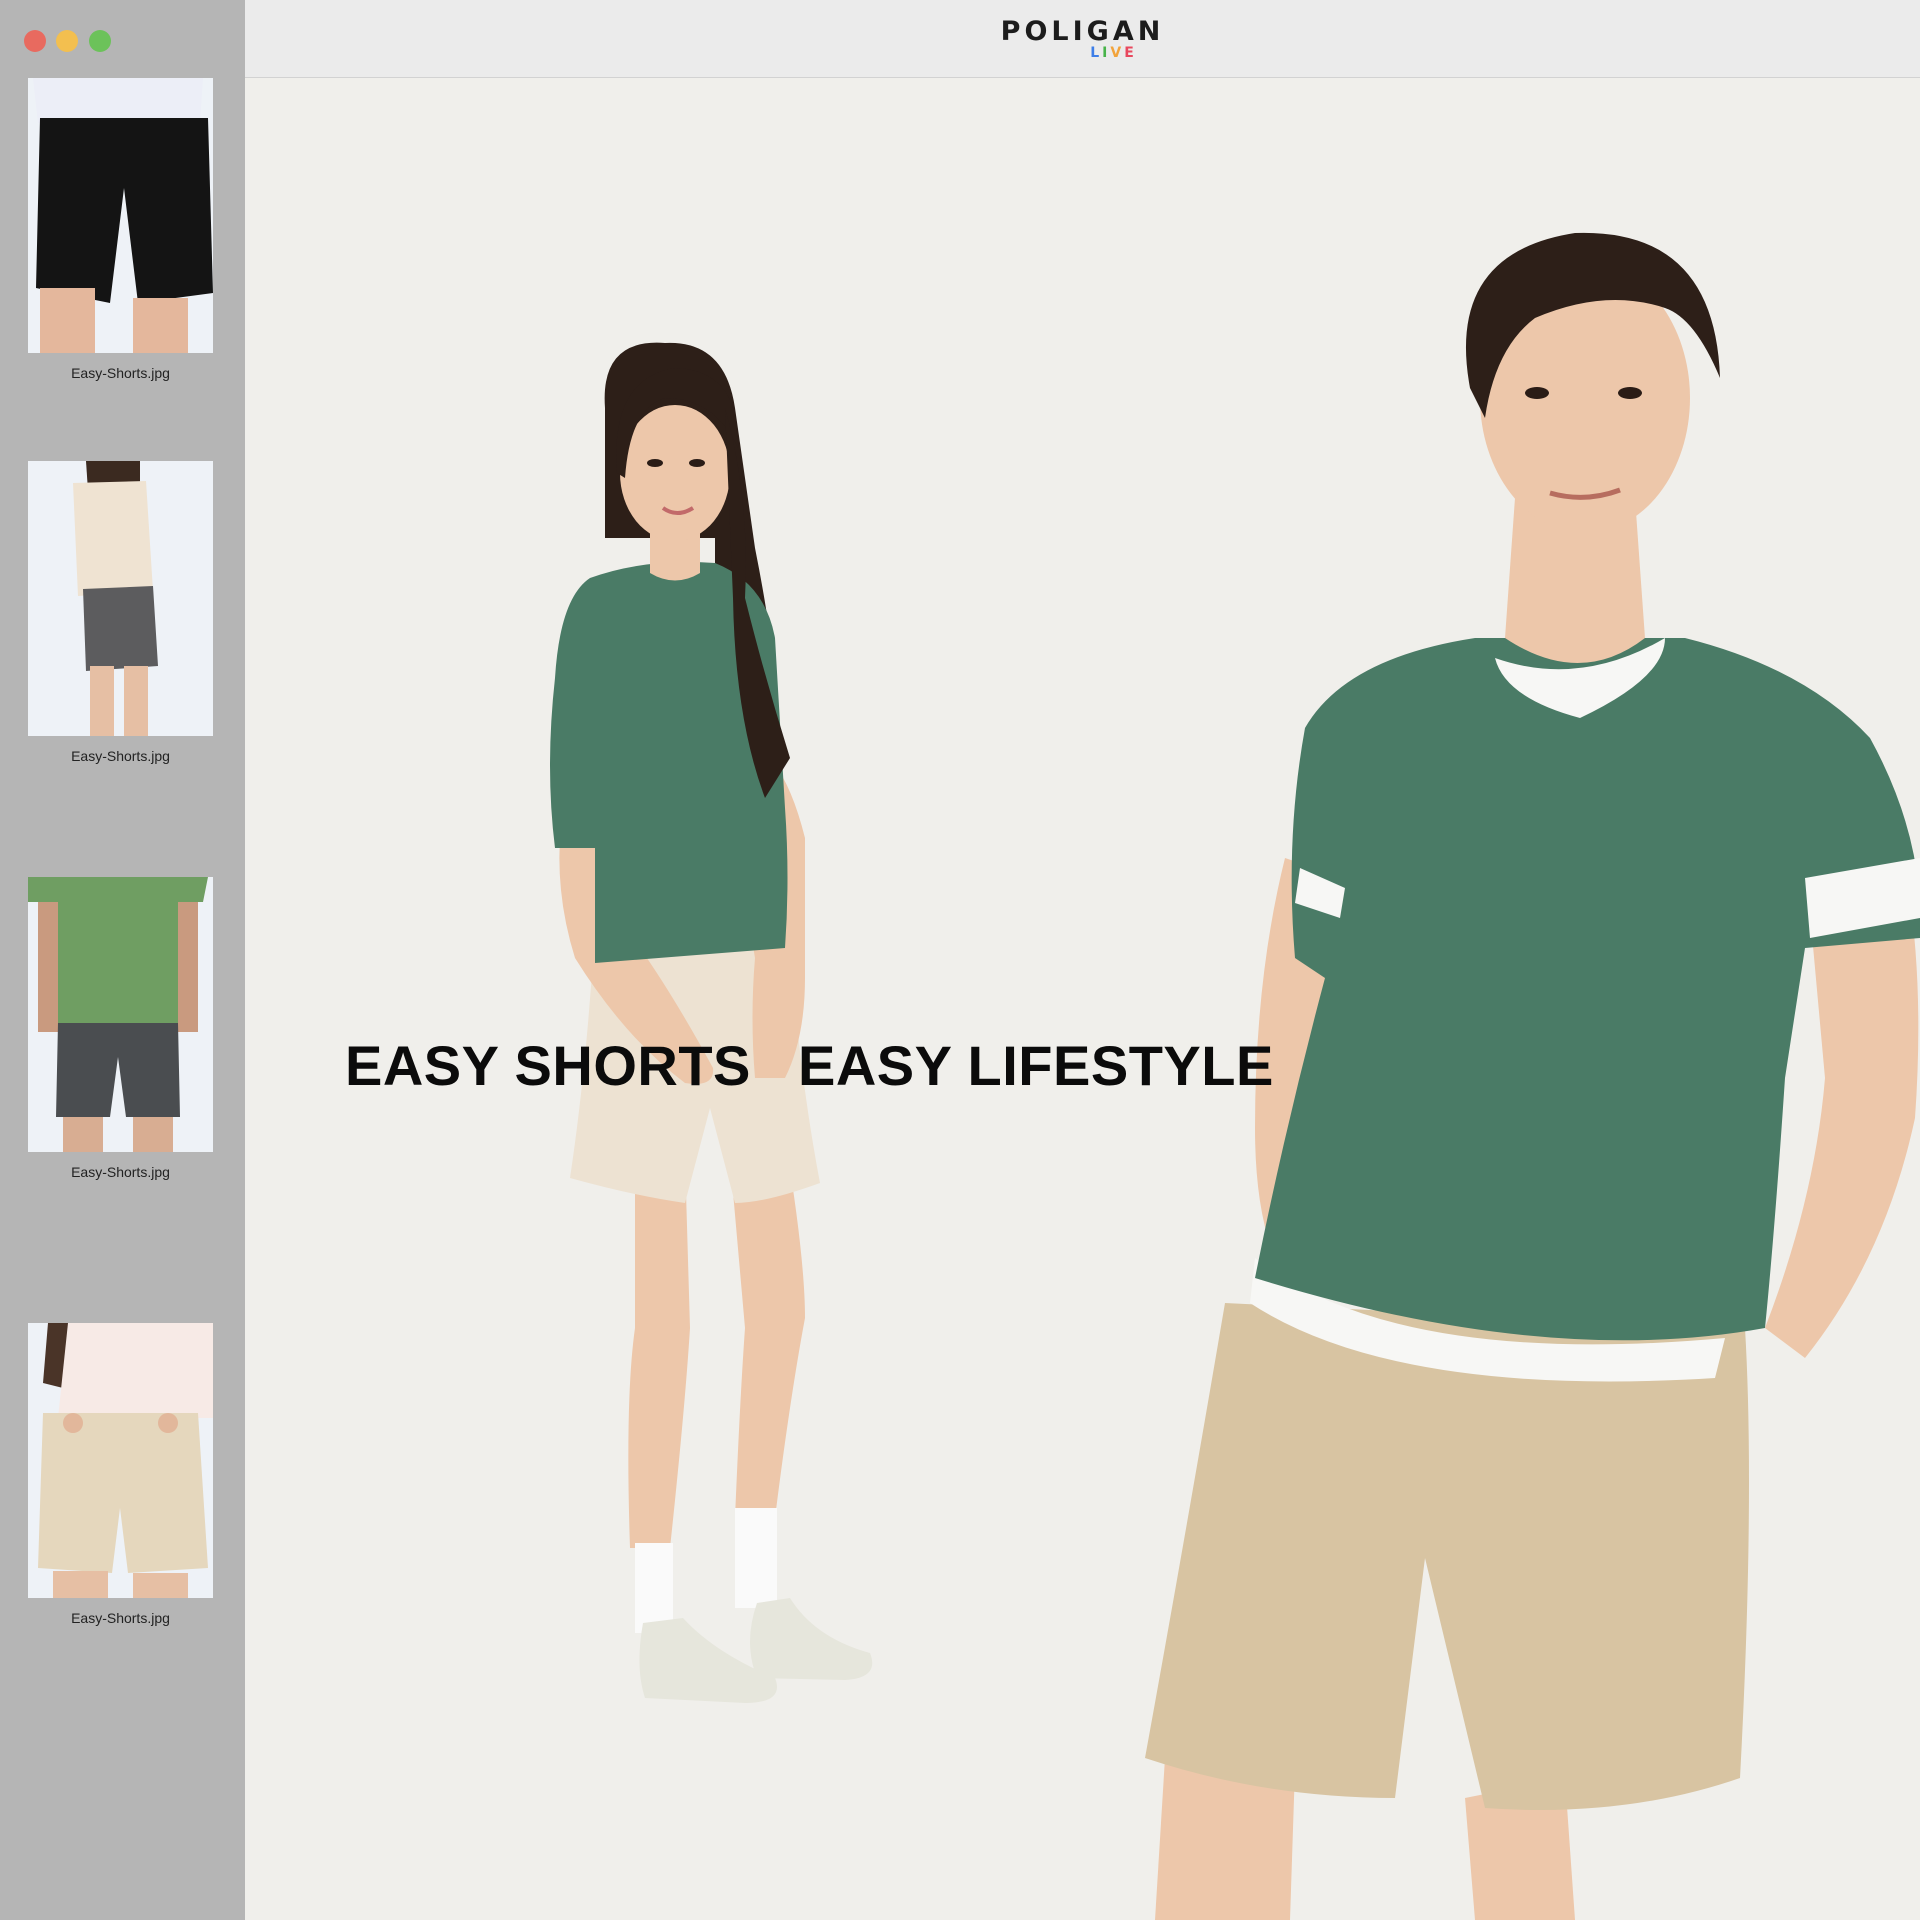 The width and height of the screenshot is (1920, 1920). Describe the element at coordinates (1036, 1065) in the screenshot. I see `headline-easy-lifestyle: EASY LIFESTYLE` at that location.